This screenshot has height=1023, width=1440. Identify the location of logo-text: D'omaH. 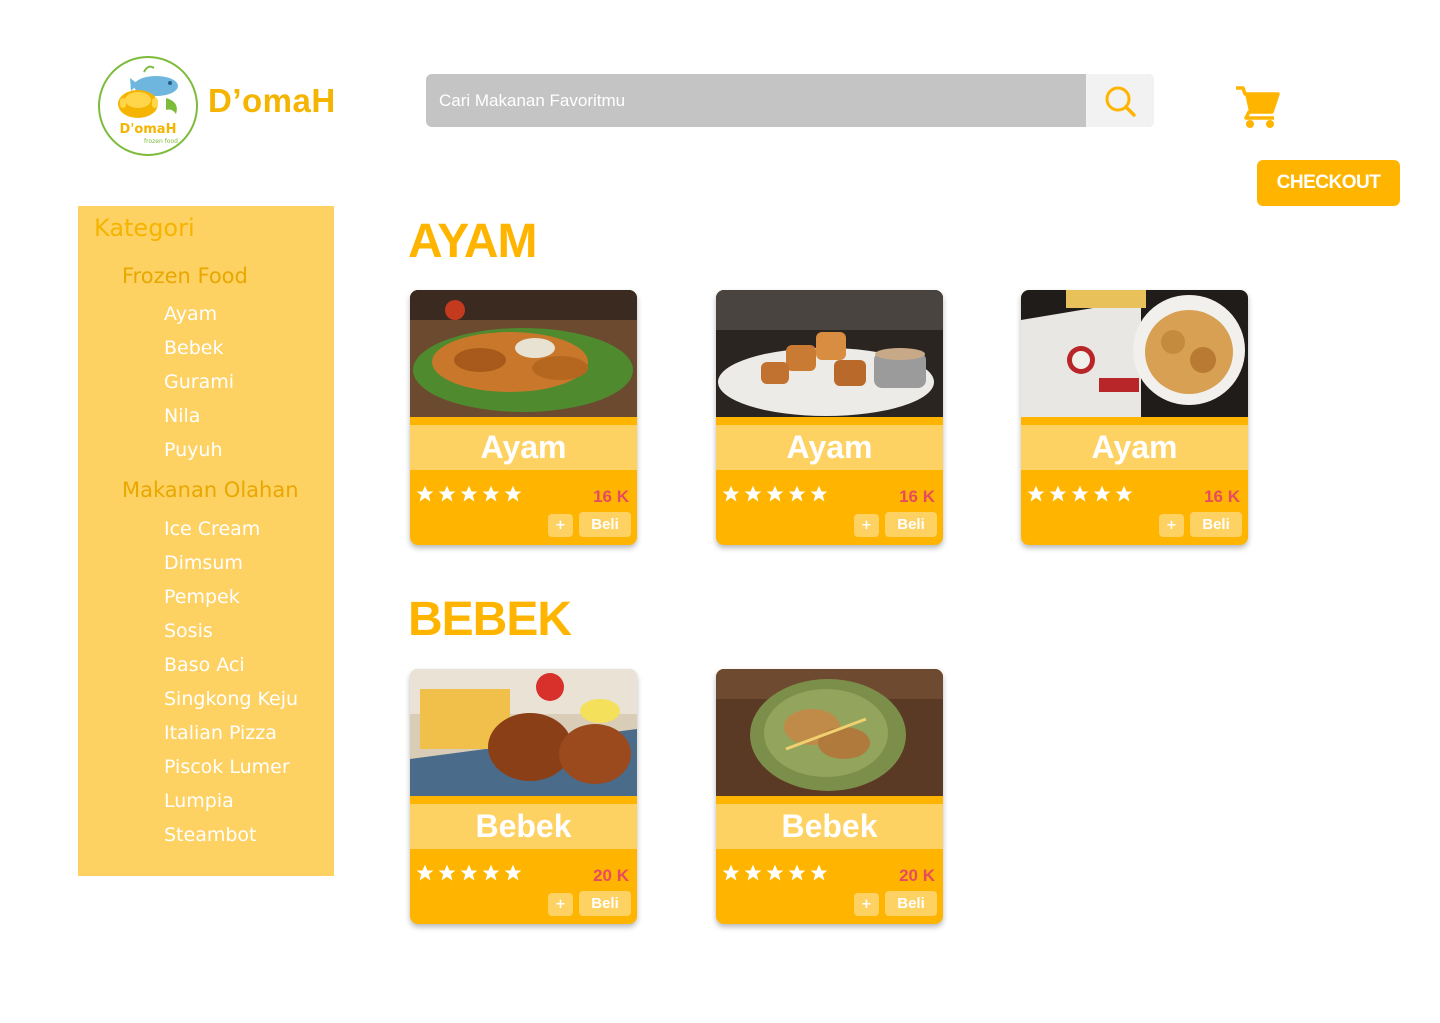
(148, 129).